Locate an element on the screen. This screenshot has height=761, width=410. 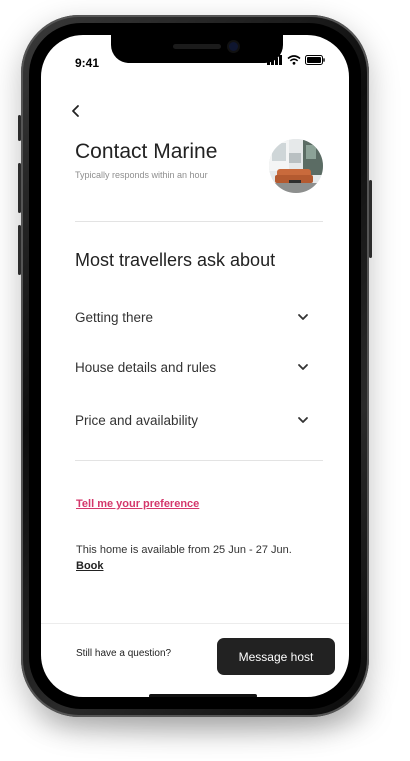
faq-item-price-availability: Price and availability is located at coordinates (192, 420).